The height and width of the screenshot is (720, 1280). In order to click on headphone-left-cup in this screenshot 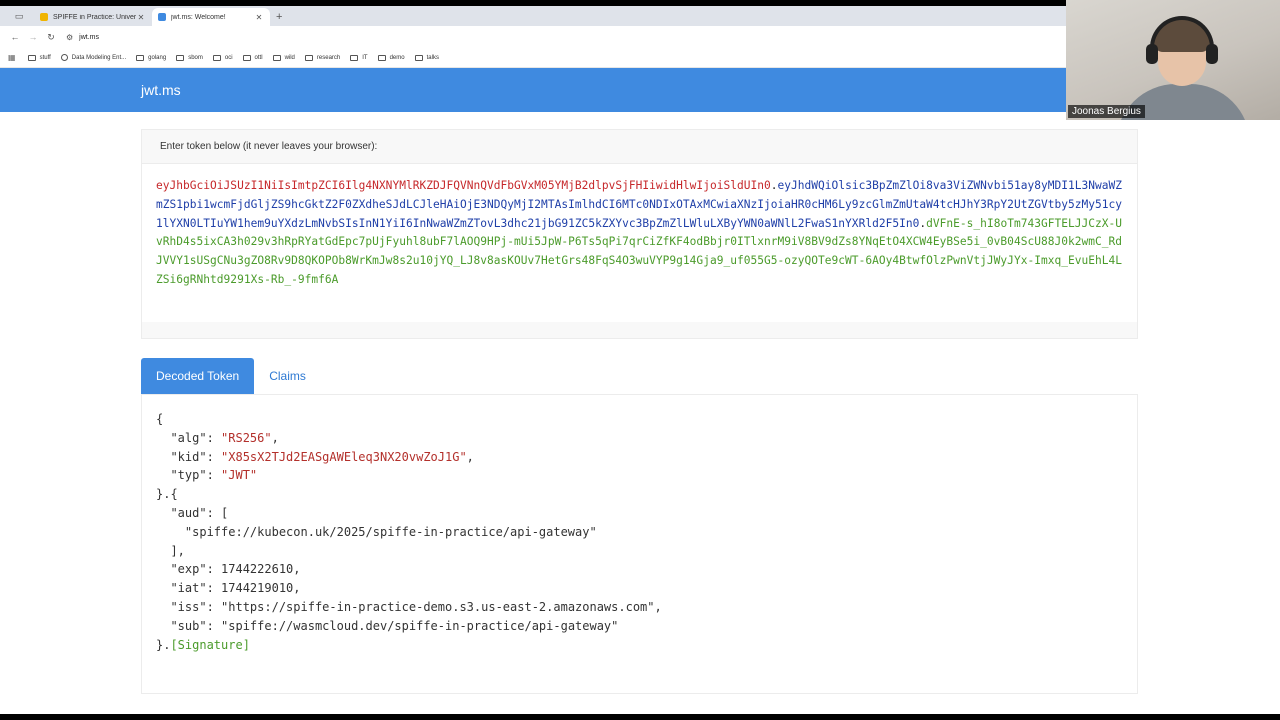, I will do `click(1152, 54)`.